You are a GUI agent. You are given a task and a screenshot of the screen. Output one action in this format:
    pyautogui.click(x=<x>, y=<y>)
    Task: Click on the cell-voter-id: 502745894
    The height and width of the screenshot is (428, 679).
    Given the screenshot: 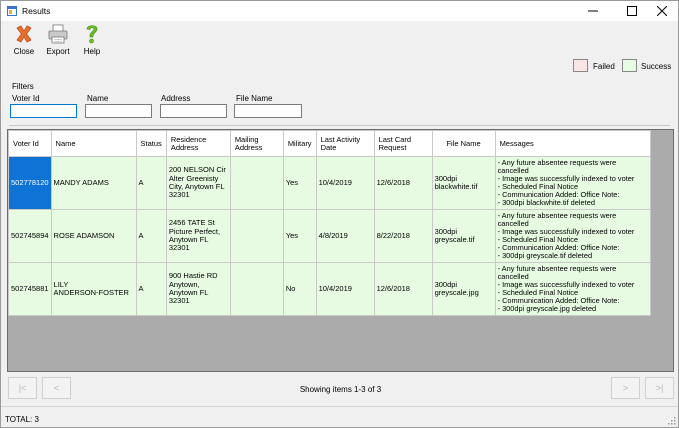 What is the action you would take?
    pyautogui.click(x=30, y=236)
    